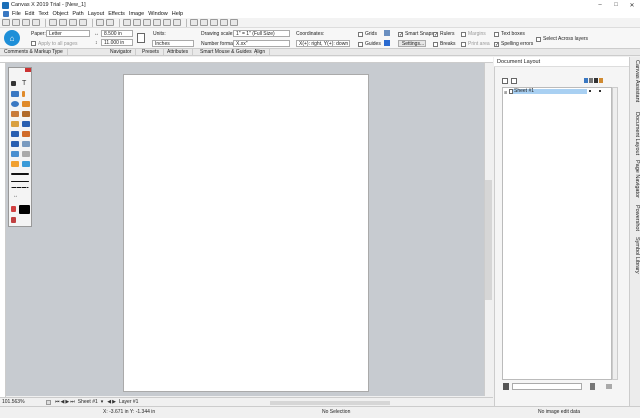 This screenshot has width=640, height=418. What do you see at coordinates (550, 91) in the screenshot?
I see `sheet-name: Sheet #1` at bounding box center [550, 91].